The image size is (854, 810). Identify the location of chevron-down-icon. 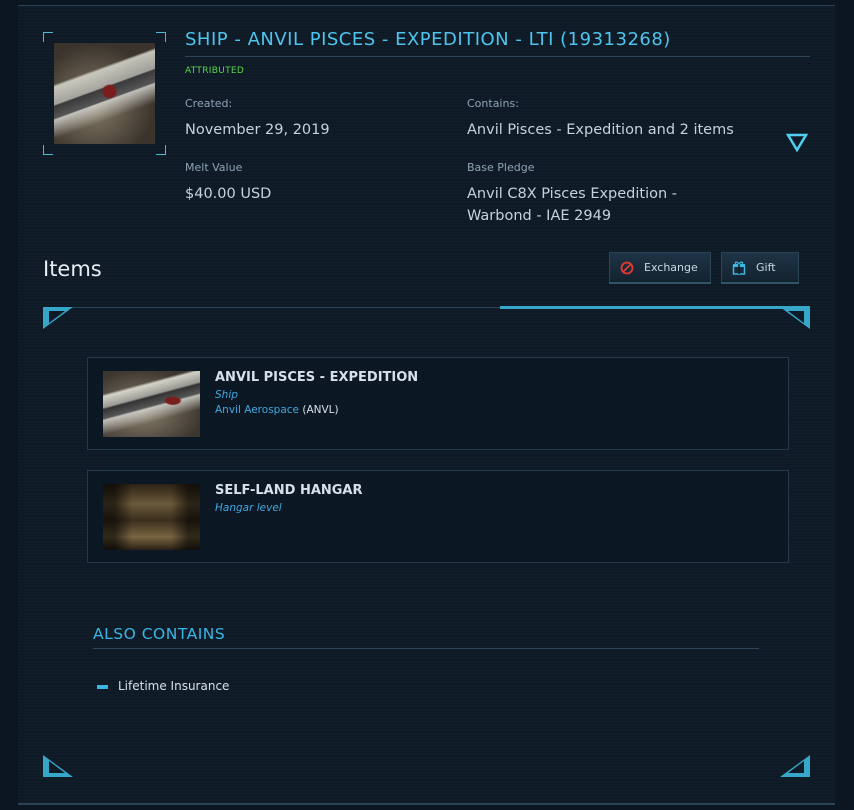
(797, 142).